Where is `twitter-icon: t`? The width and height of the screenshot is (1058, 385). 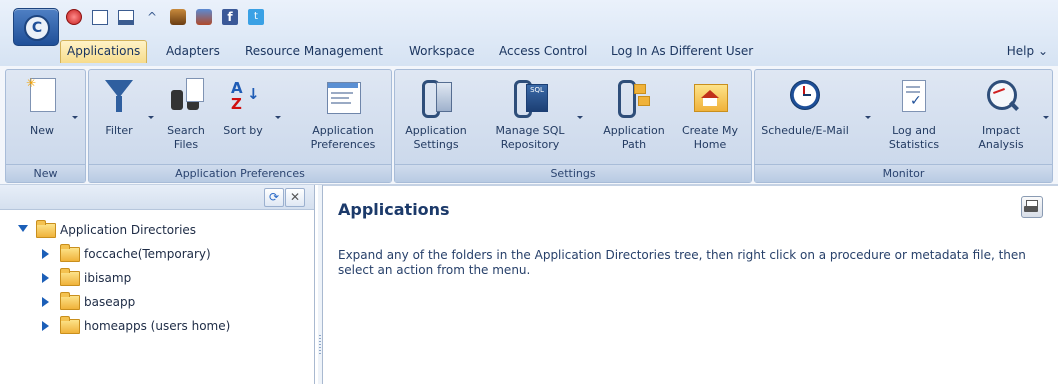
twitter-icon: t is located at coordinates (256, 17).